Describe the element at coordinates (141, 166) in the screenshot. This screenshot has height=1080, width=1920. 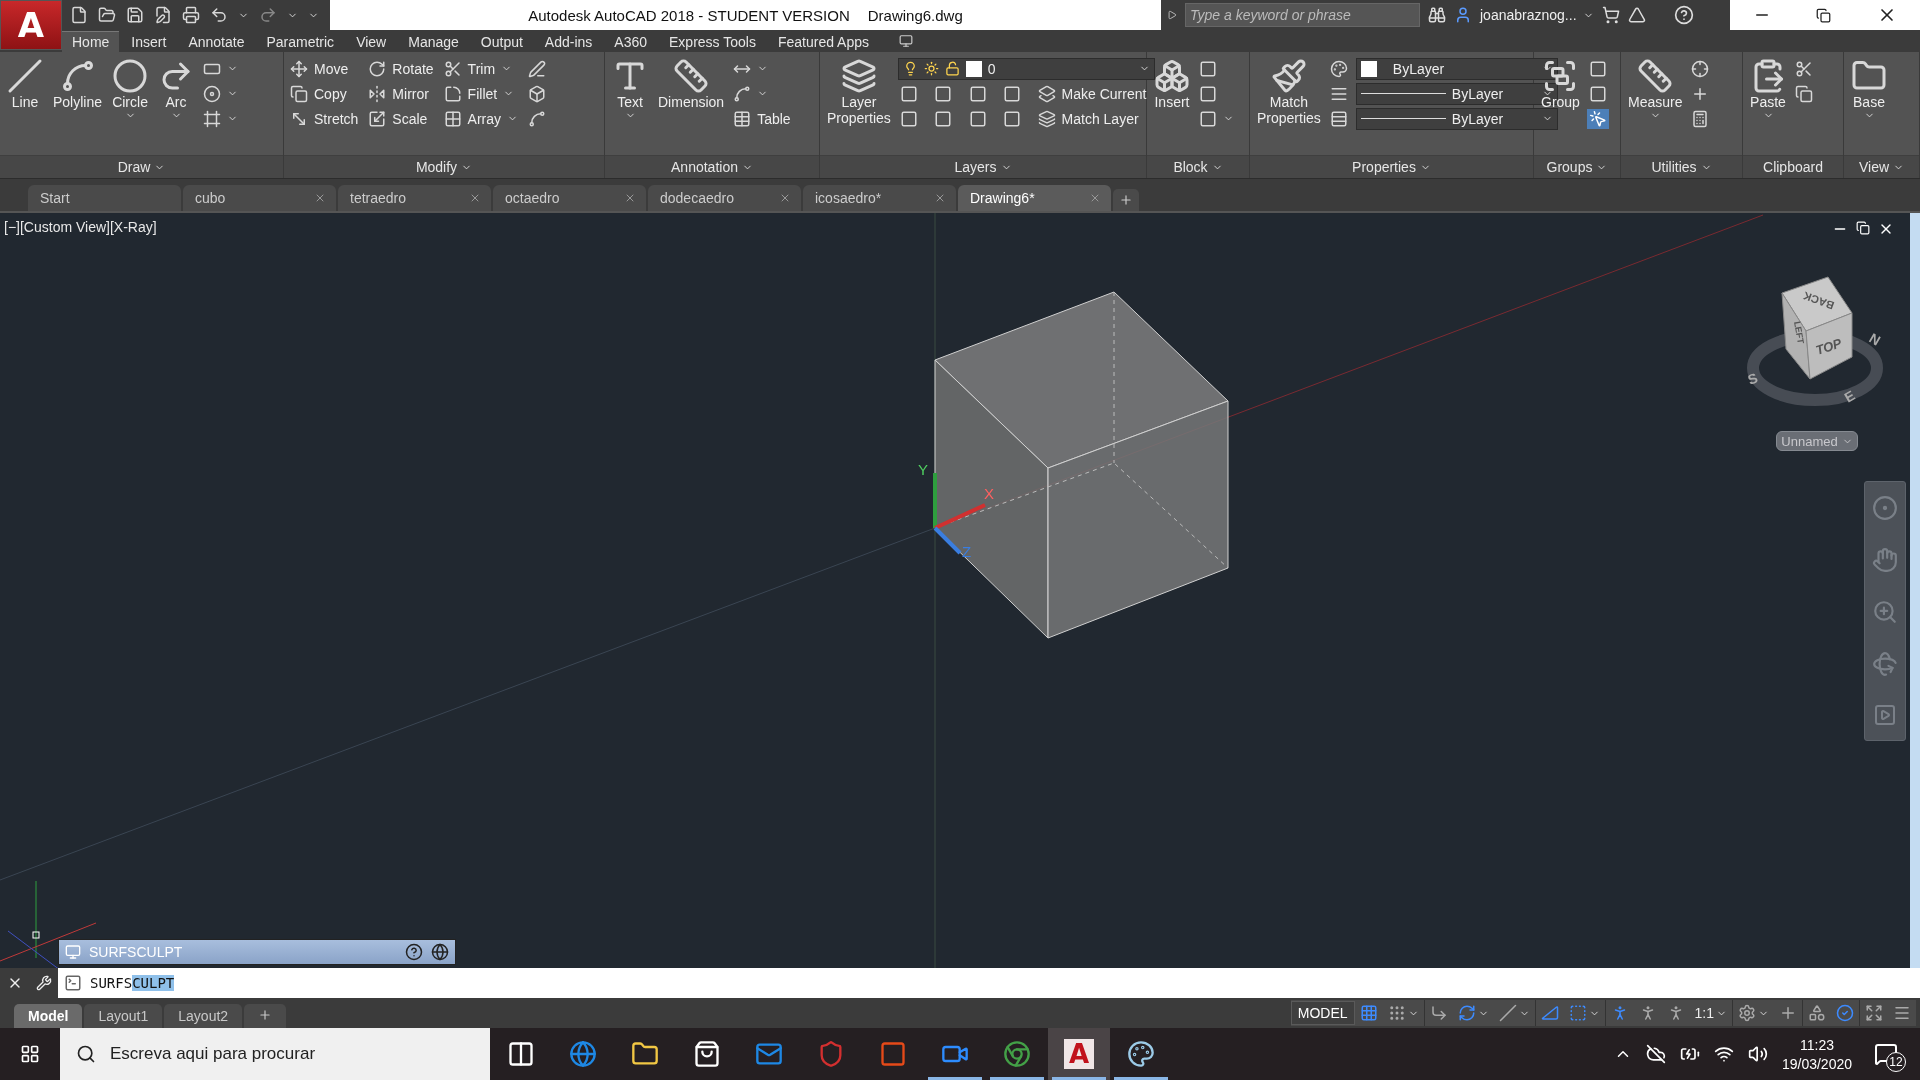
I see `panel-title: Draw` at that location.